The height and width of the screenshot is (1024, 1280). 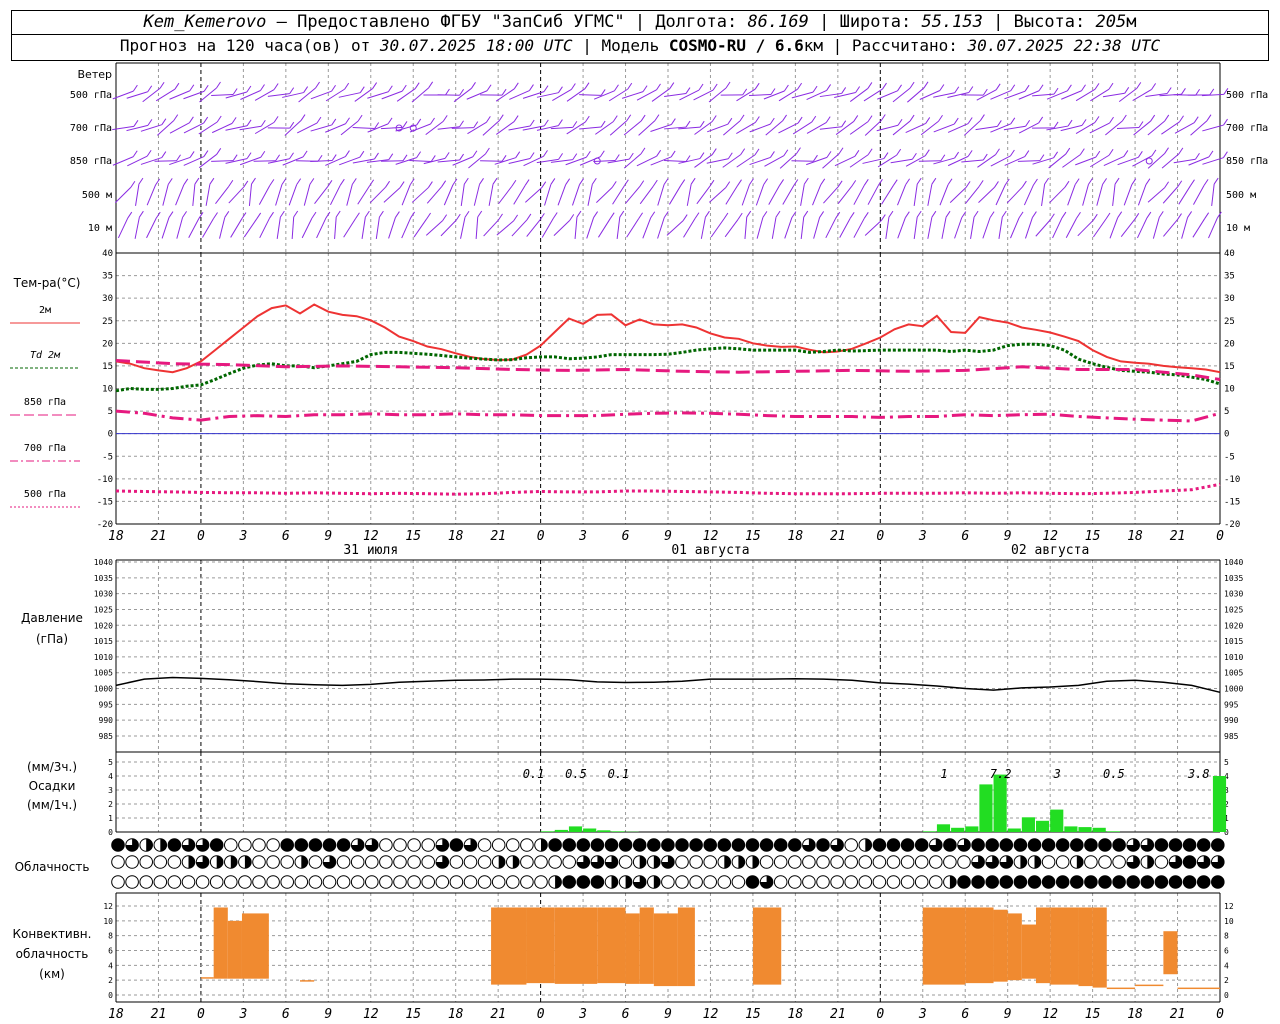 I want to click on conv-x-tick: 18, so click(x=456, y=1014).